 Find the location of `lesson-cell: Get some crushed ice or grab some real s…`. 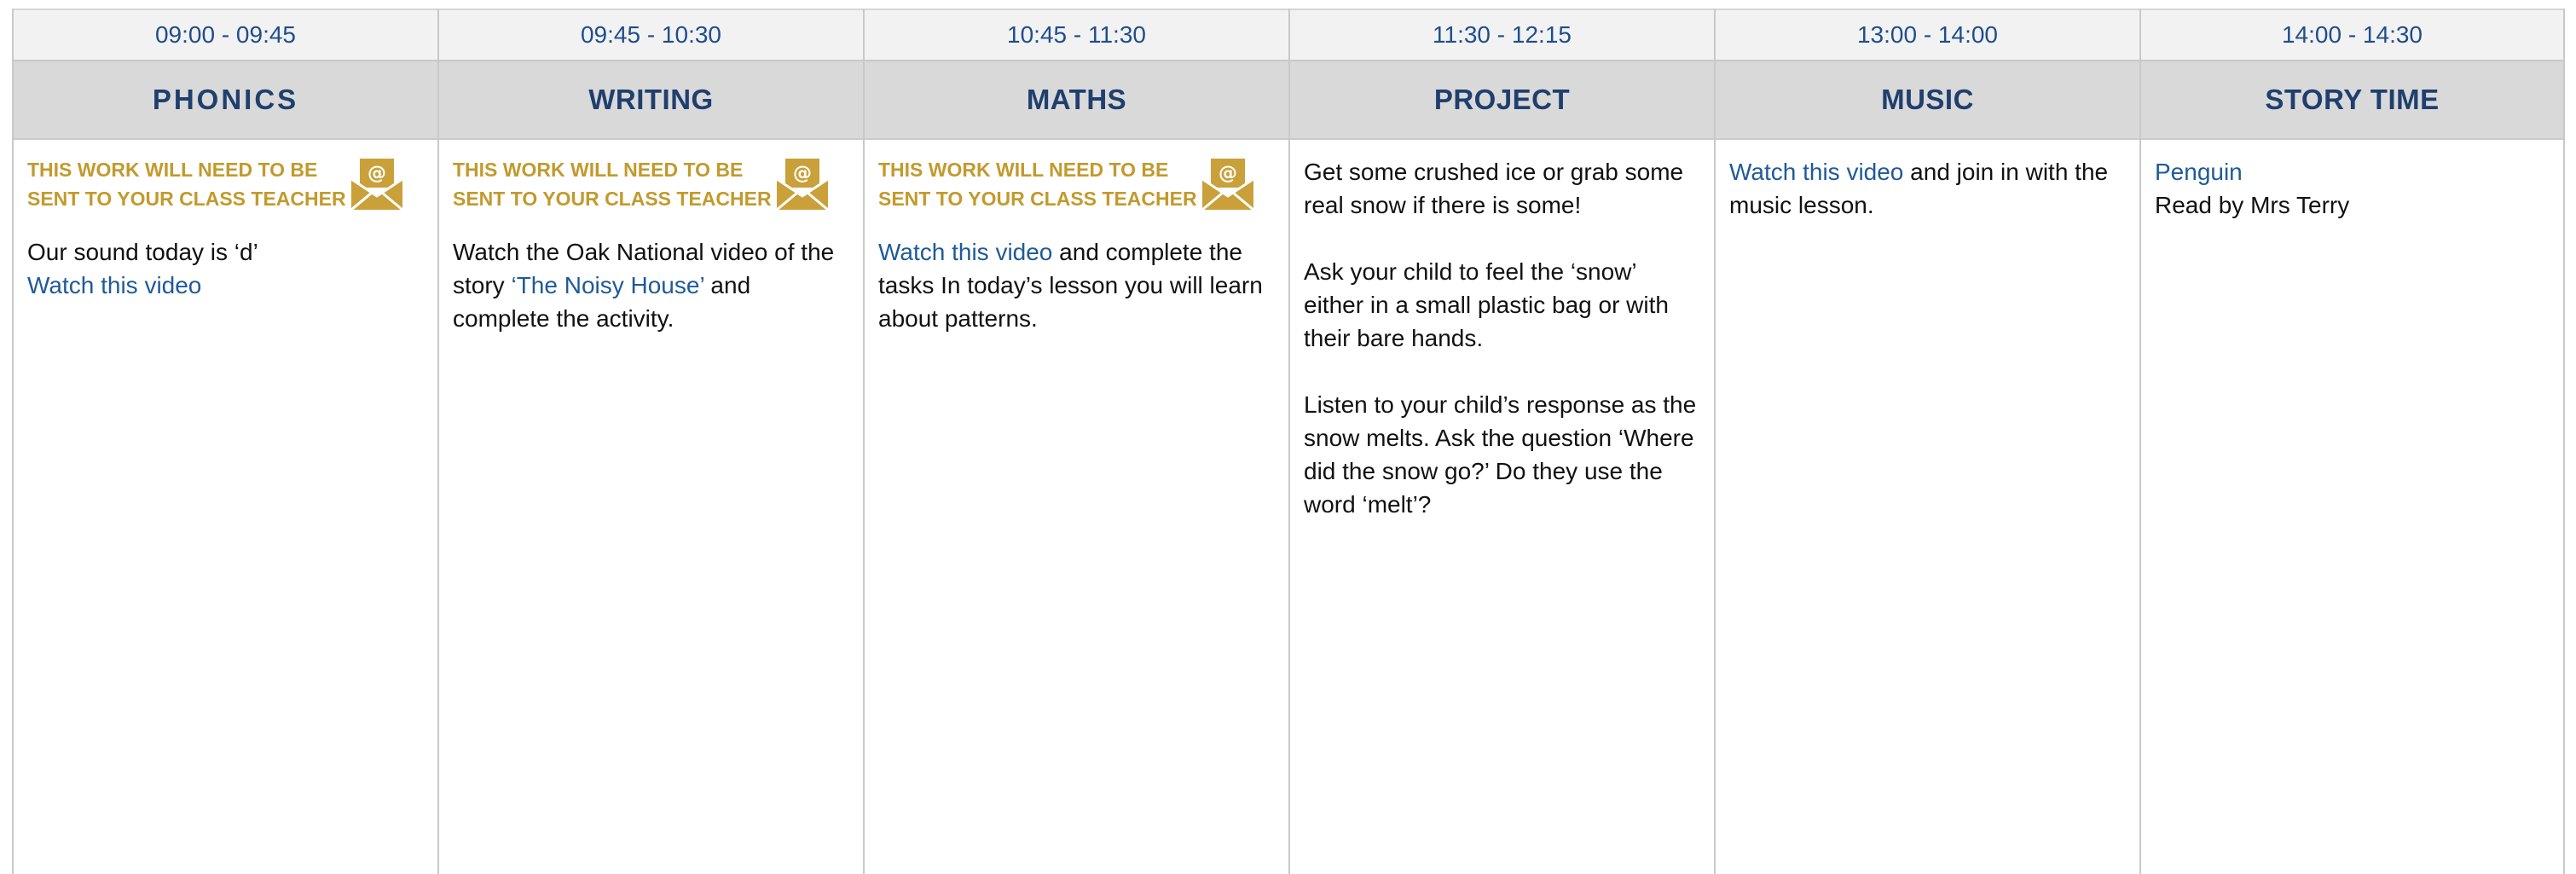

lesson-cell: Get some crushed ice or grab some real s… is located at coordinates (1502, 330).